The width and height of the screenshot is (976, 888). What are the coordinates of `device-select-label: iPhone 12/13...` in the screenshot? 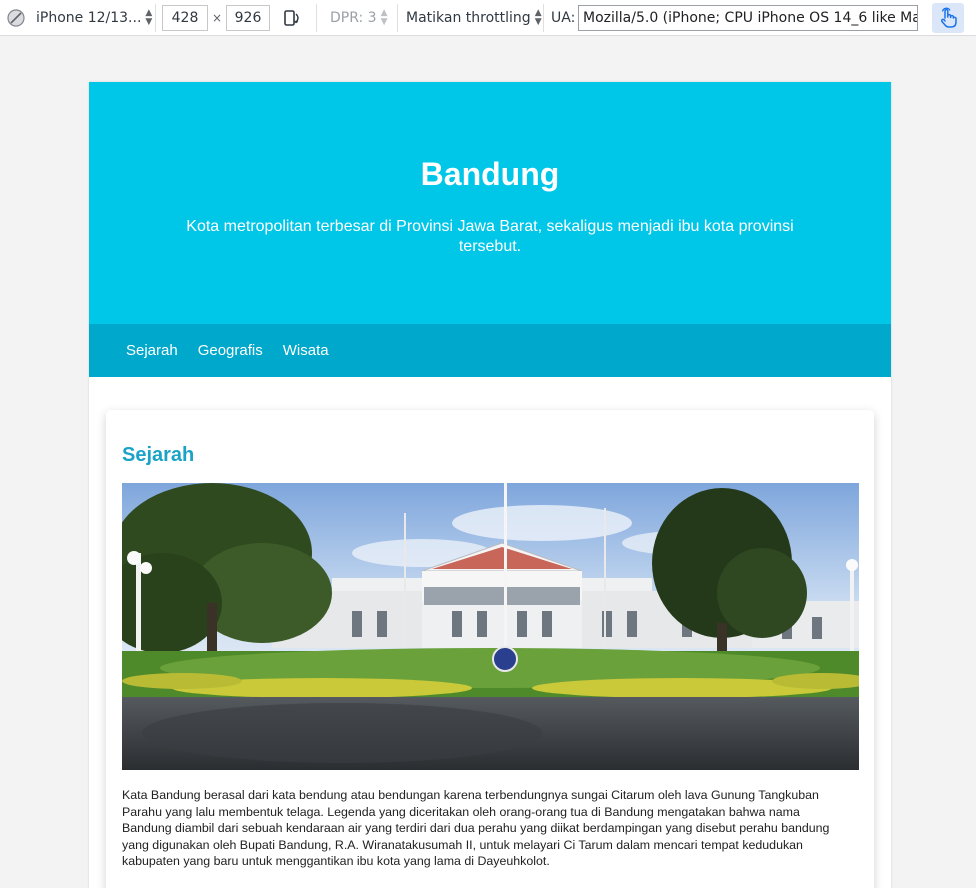 It's located at (89, 18).